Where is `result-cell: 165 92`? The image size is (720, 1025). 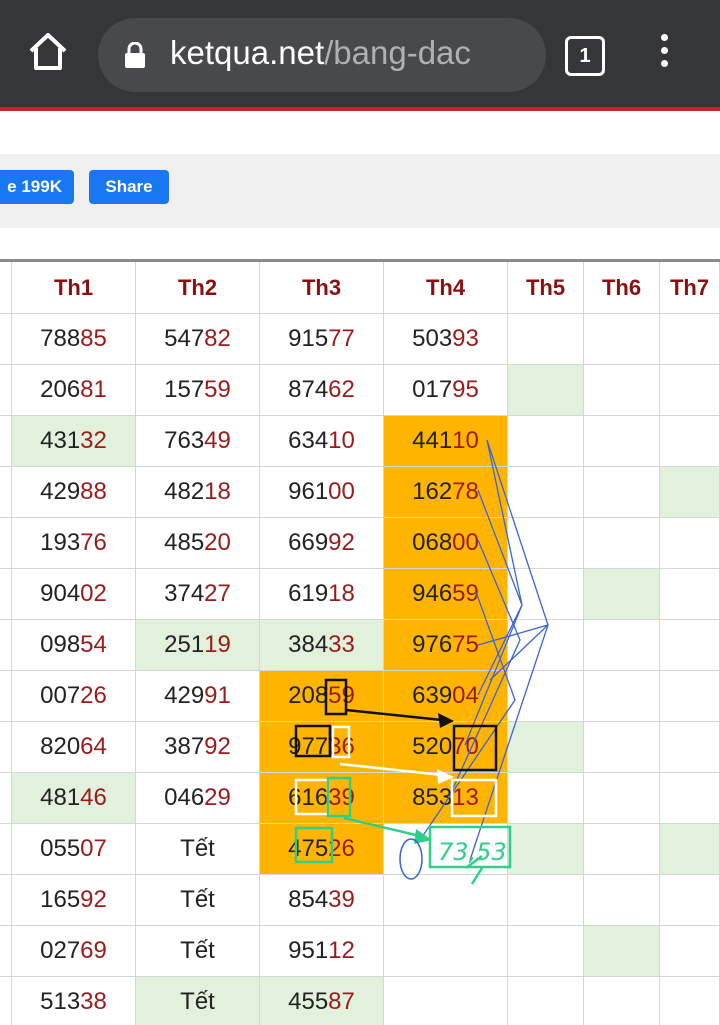 result-cell: 165 92 is located at coordinates (74, 900).